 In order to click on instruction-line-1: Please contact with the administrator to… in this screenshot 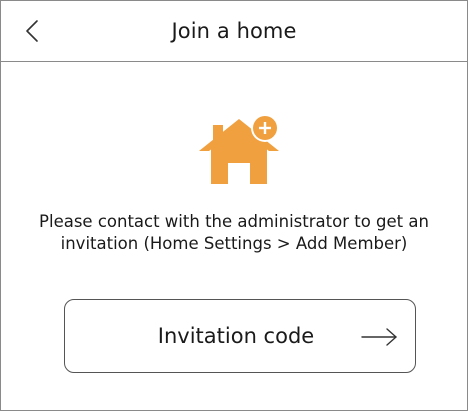, I will do `click(234, 221)`.